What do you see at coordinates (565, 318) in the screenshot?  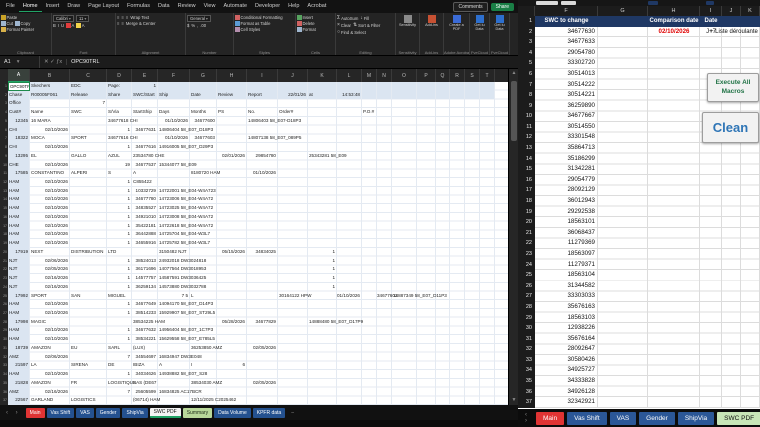 I see `swc-value-cell-f29: 18563103` at bounding box center [565, 318].